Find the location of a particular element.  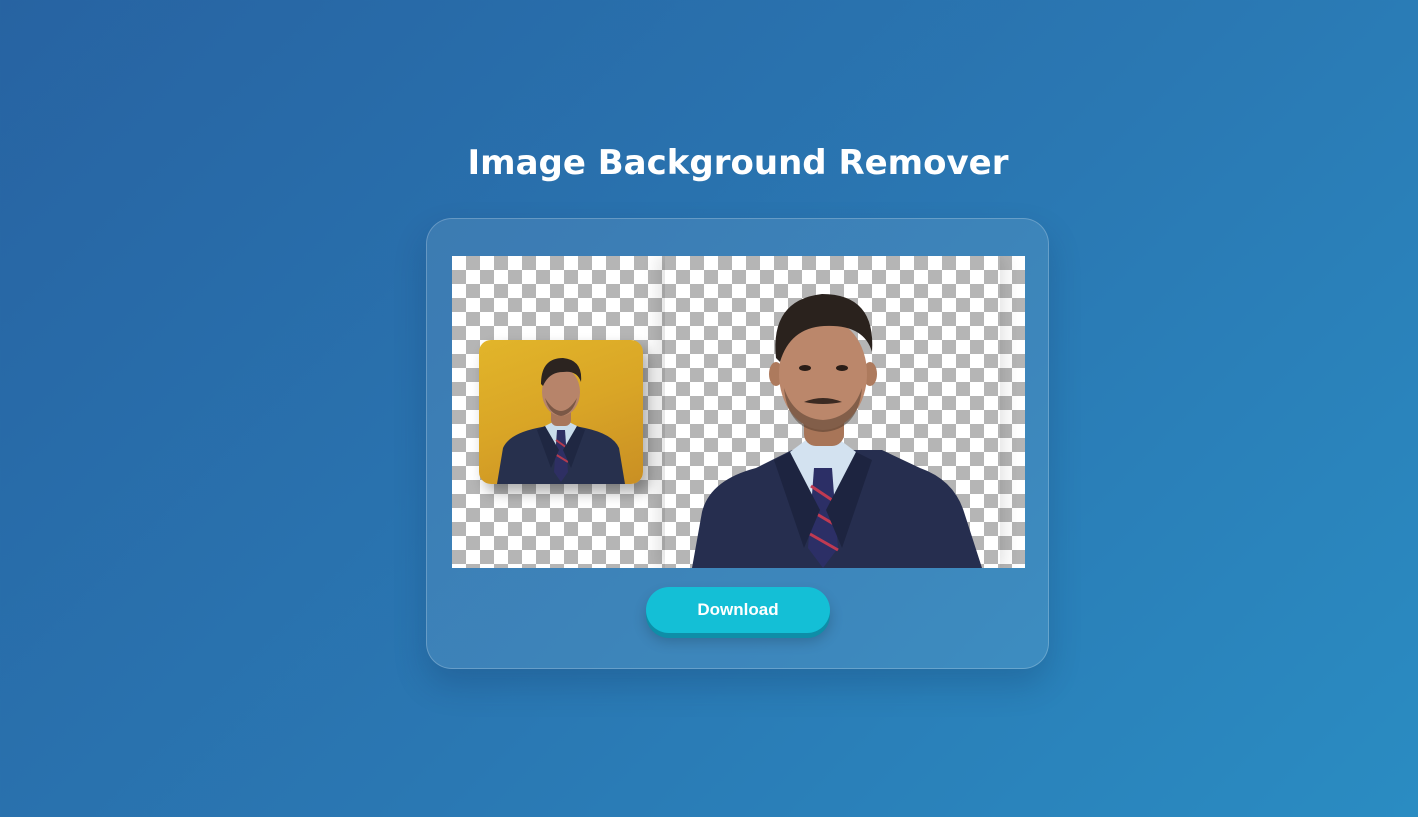

page-title: Image Background Remover is located at coordinates (738, 163).